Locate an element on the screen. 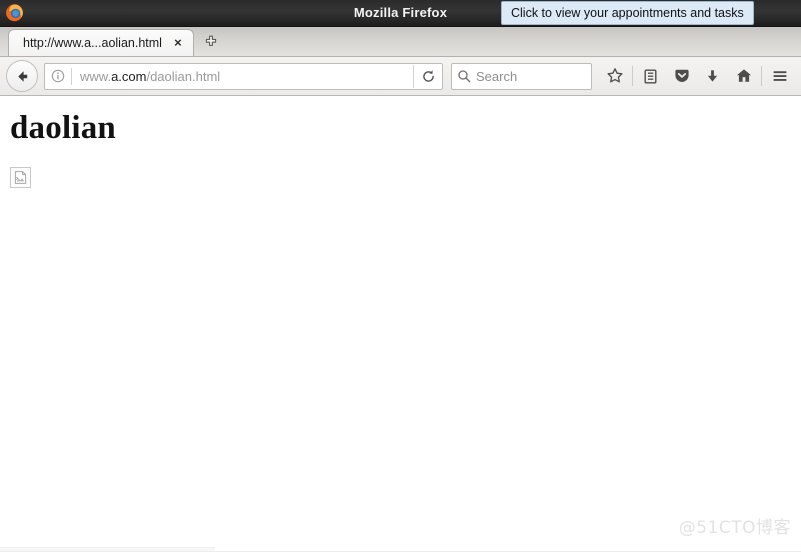 Image resolution: width=801 pixels, height=552 pixels. page-title: daolian is located at coordinates (63, 128).